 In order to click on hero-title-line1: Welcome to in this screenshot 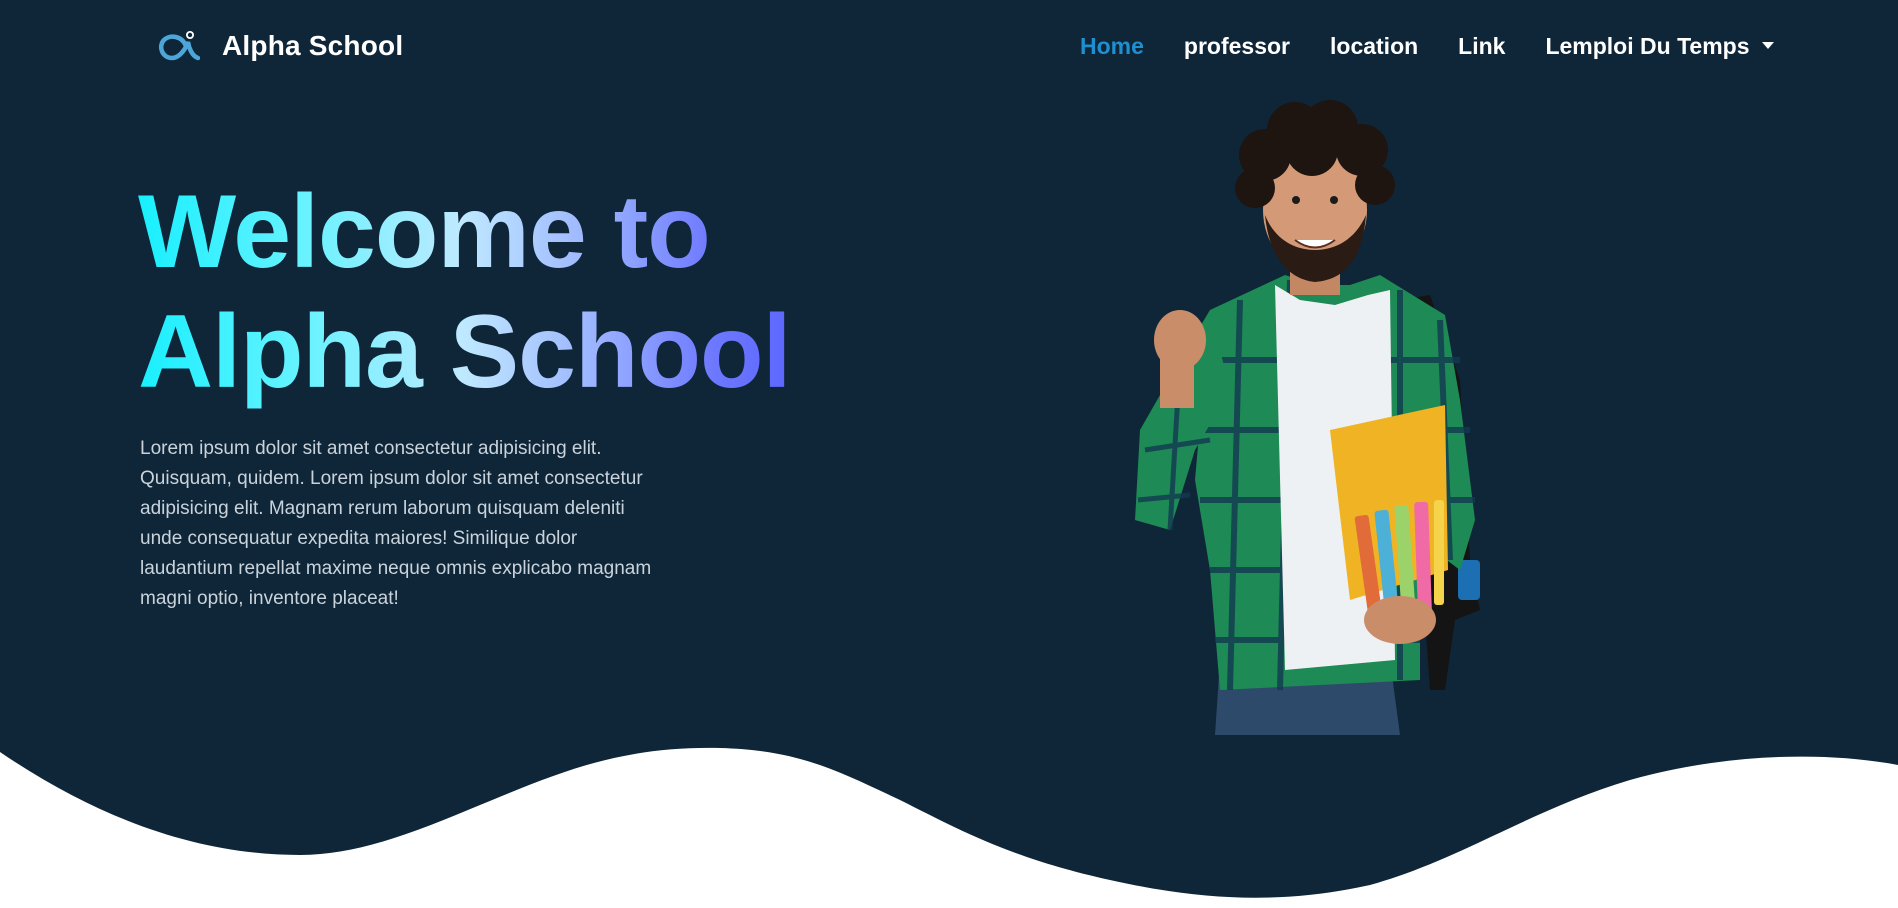, I will do `click(424, 232)`.